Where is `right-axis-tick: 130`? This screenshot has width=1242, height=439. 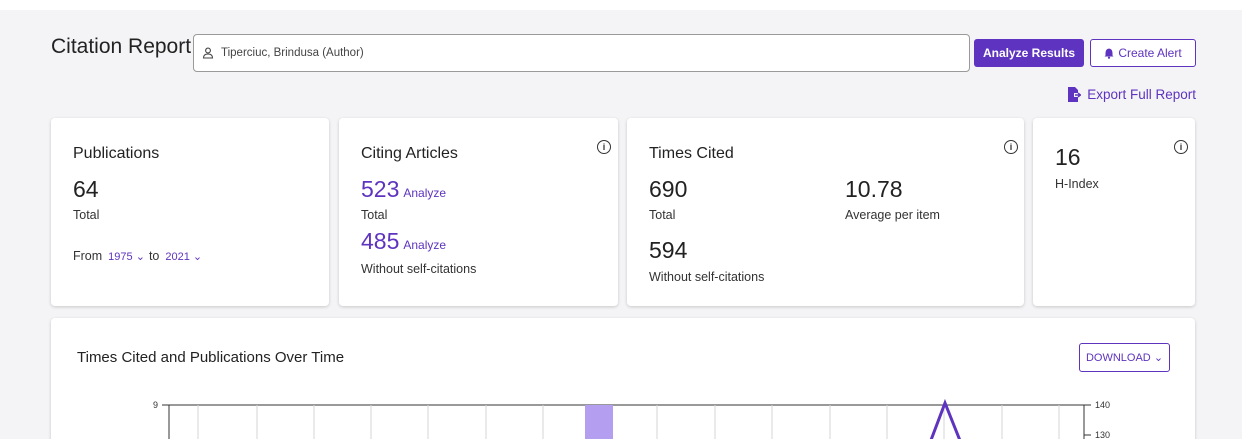 right-axis-tick: 130 is located at coordinates (1102, 434).